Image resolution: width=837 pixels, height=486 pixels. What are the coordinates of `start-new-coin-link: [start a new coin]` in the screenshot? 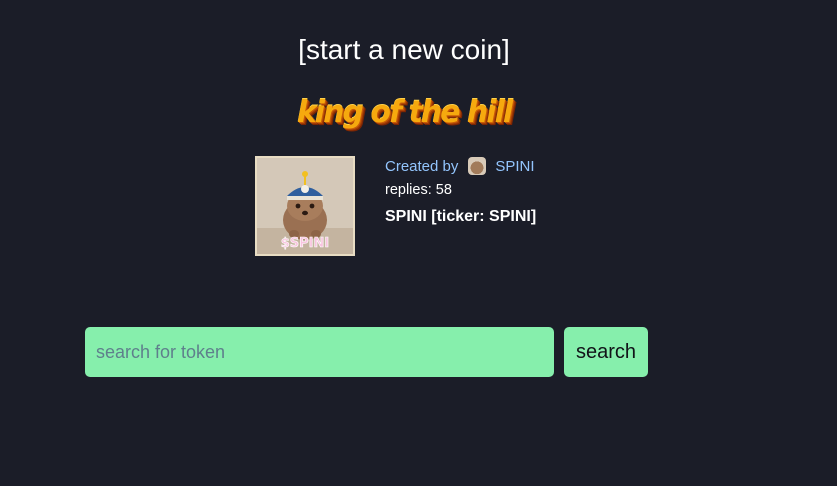 It's located at (404, 50).